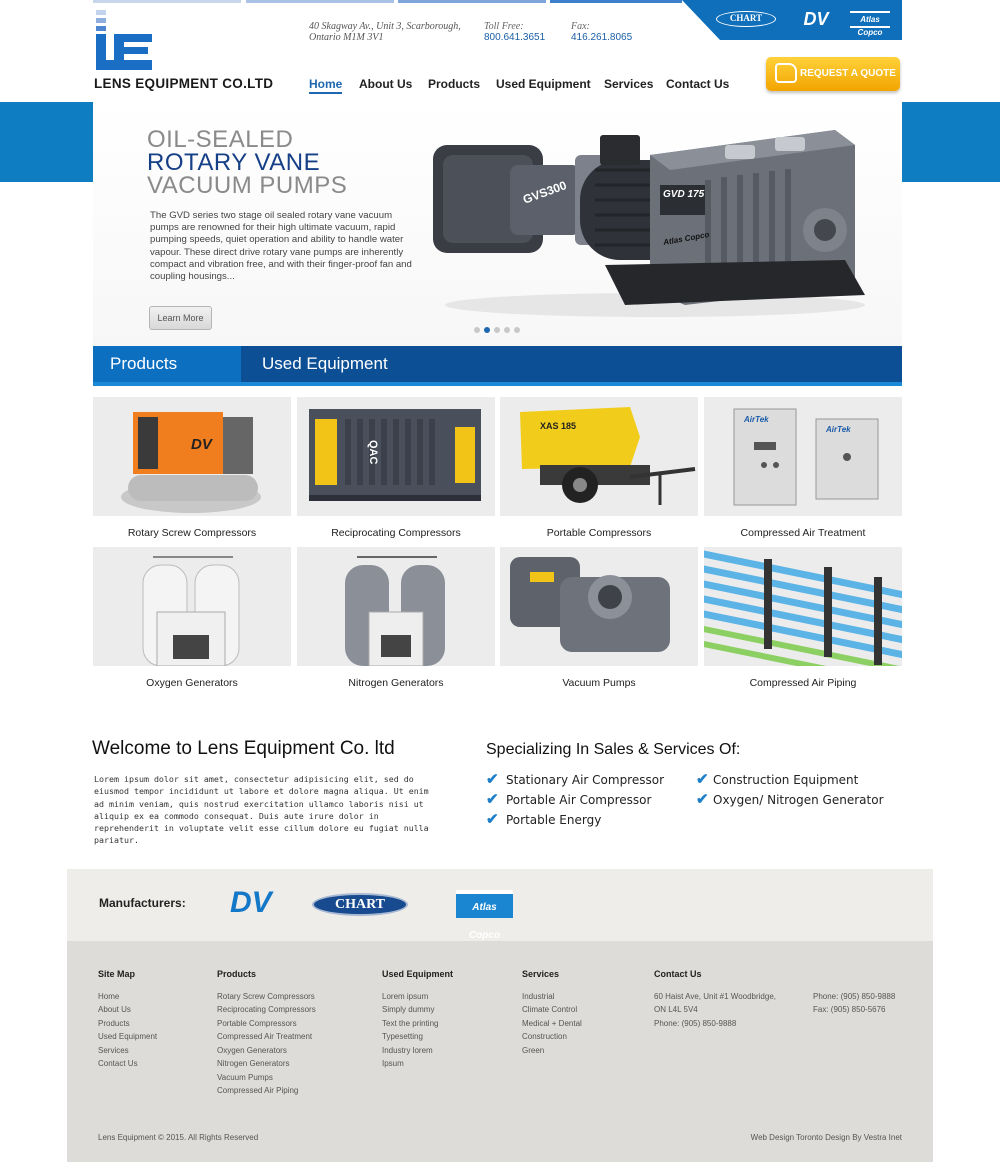 This screenshot has width=1000, height=1162. Describe the element at coordinates (746, 19) in the screenshot. I see `chart-logo: CHART` at that location.